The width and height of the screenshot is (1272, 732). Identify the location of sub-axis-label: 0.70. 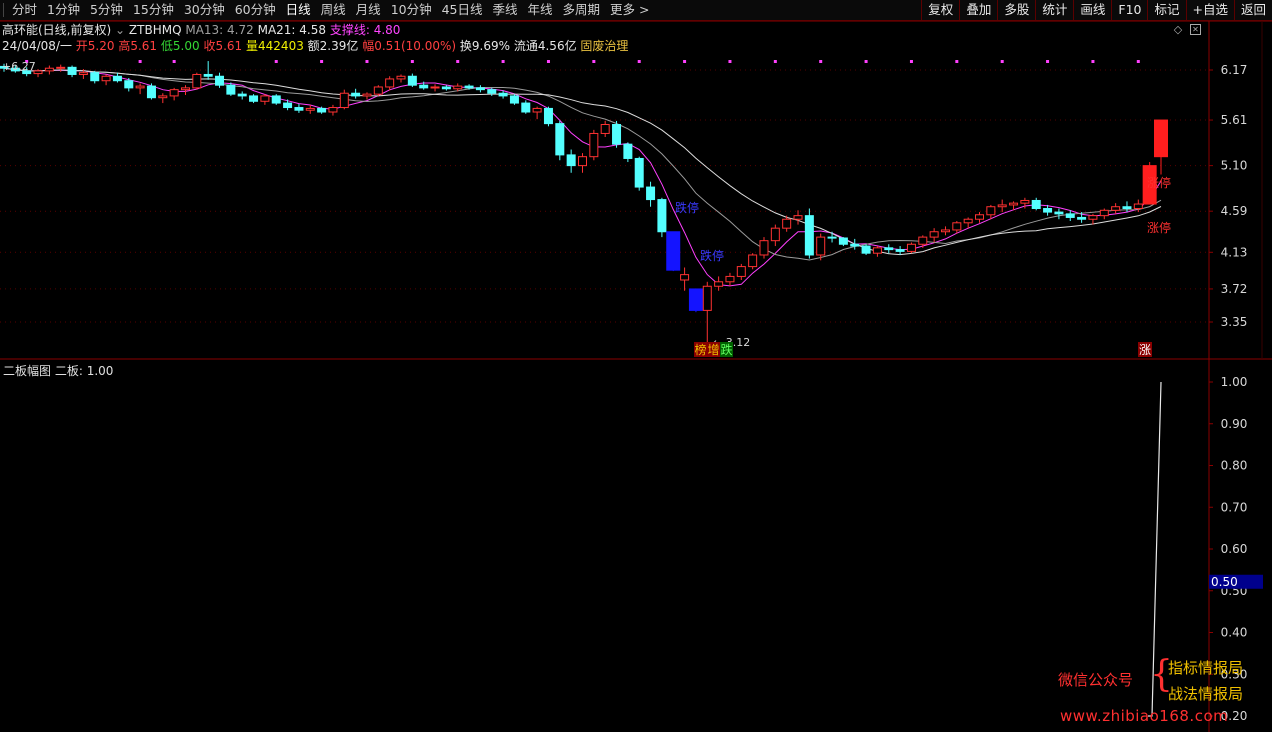
(1234, 507).